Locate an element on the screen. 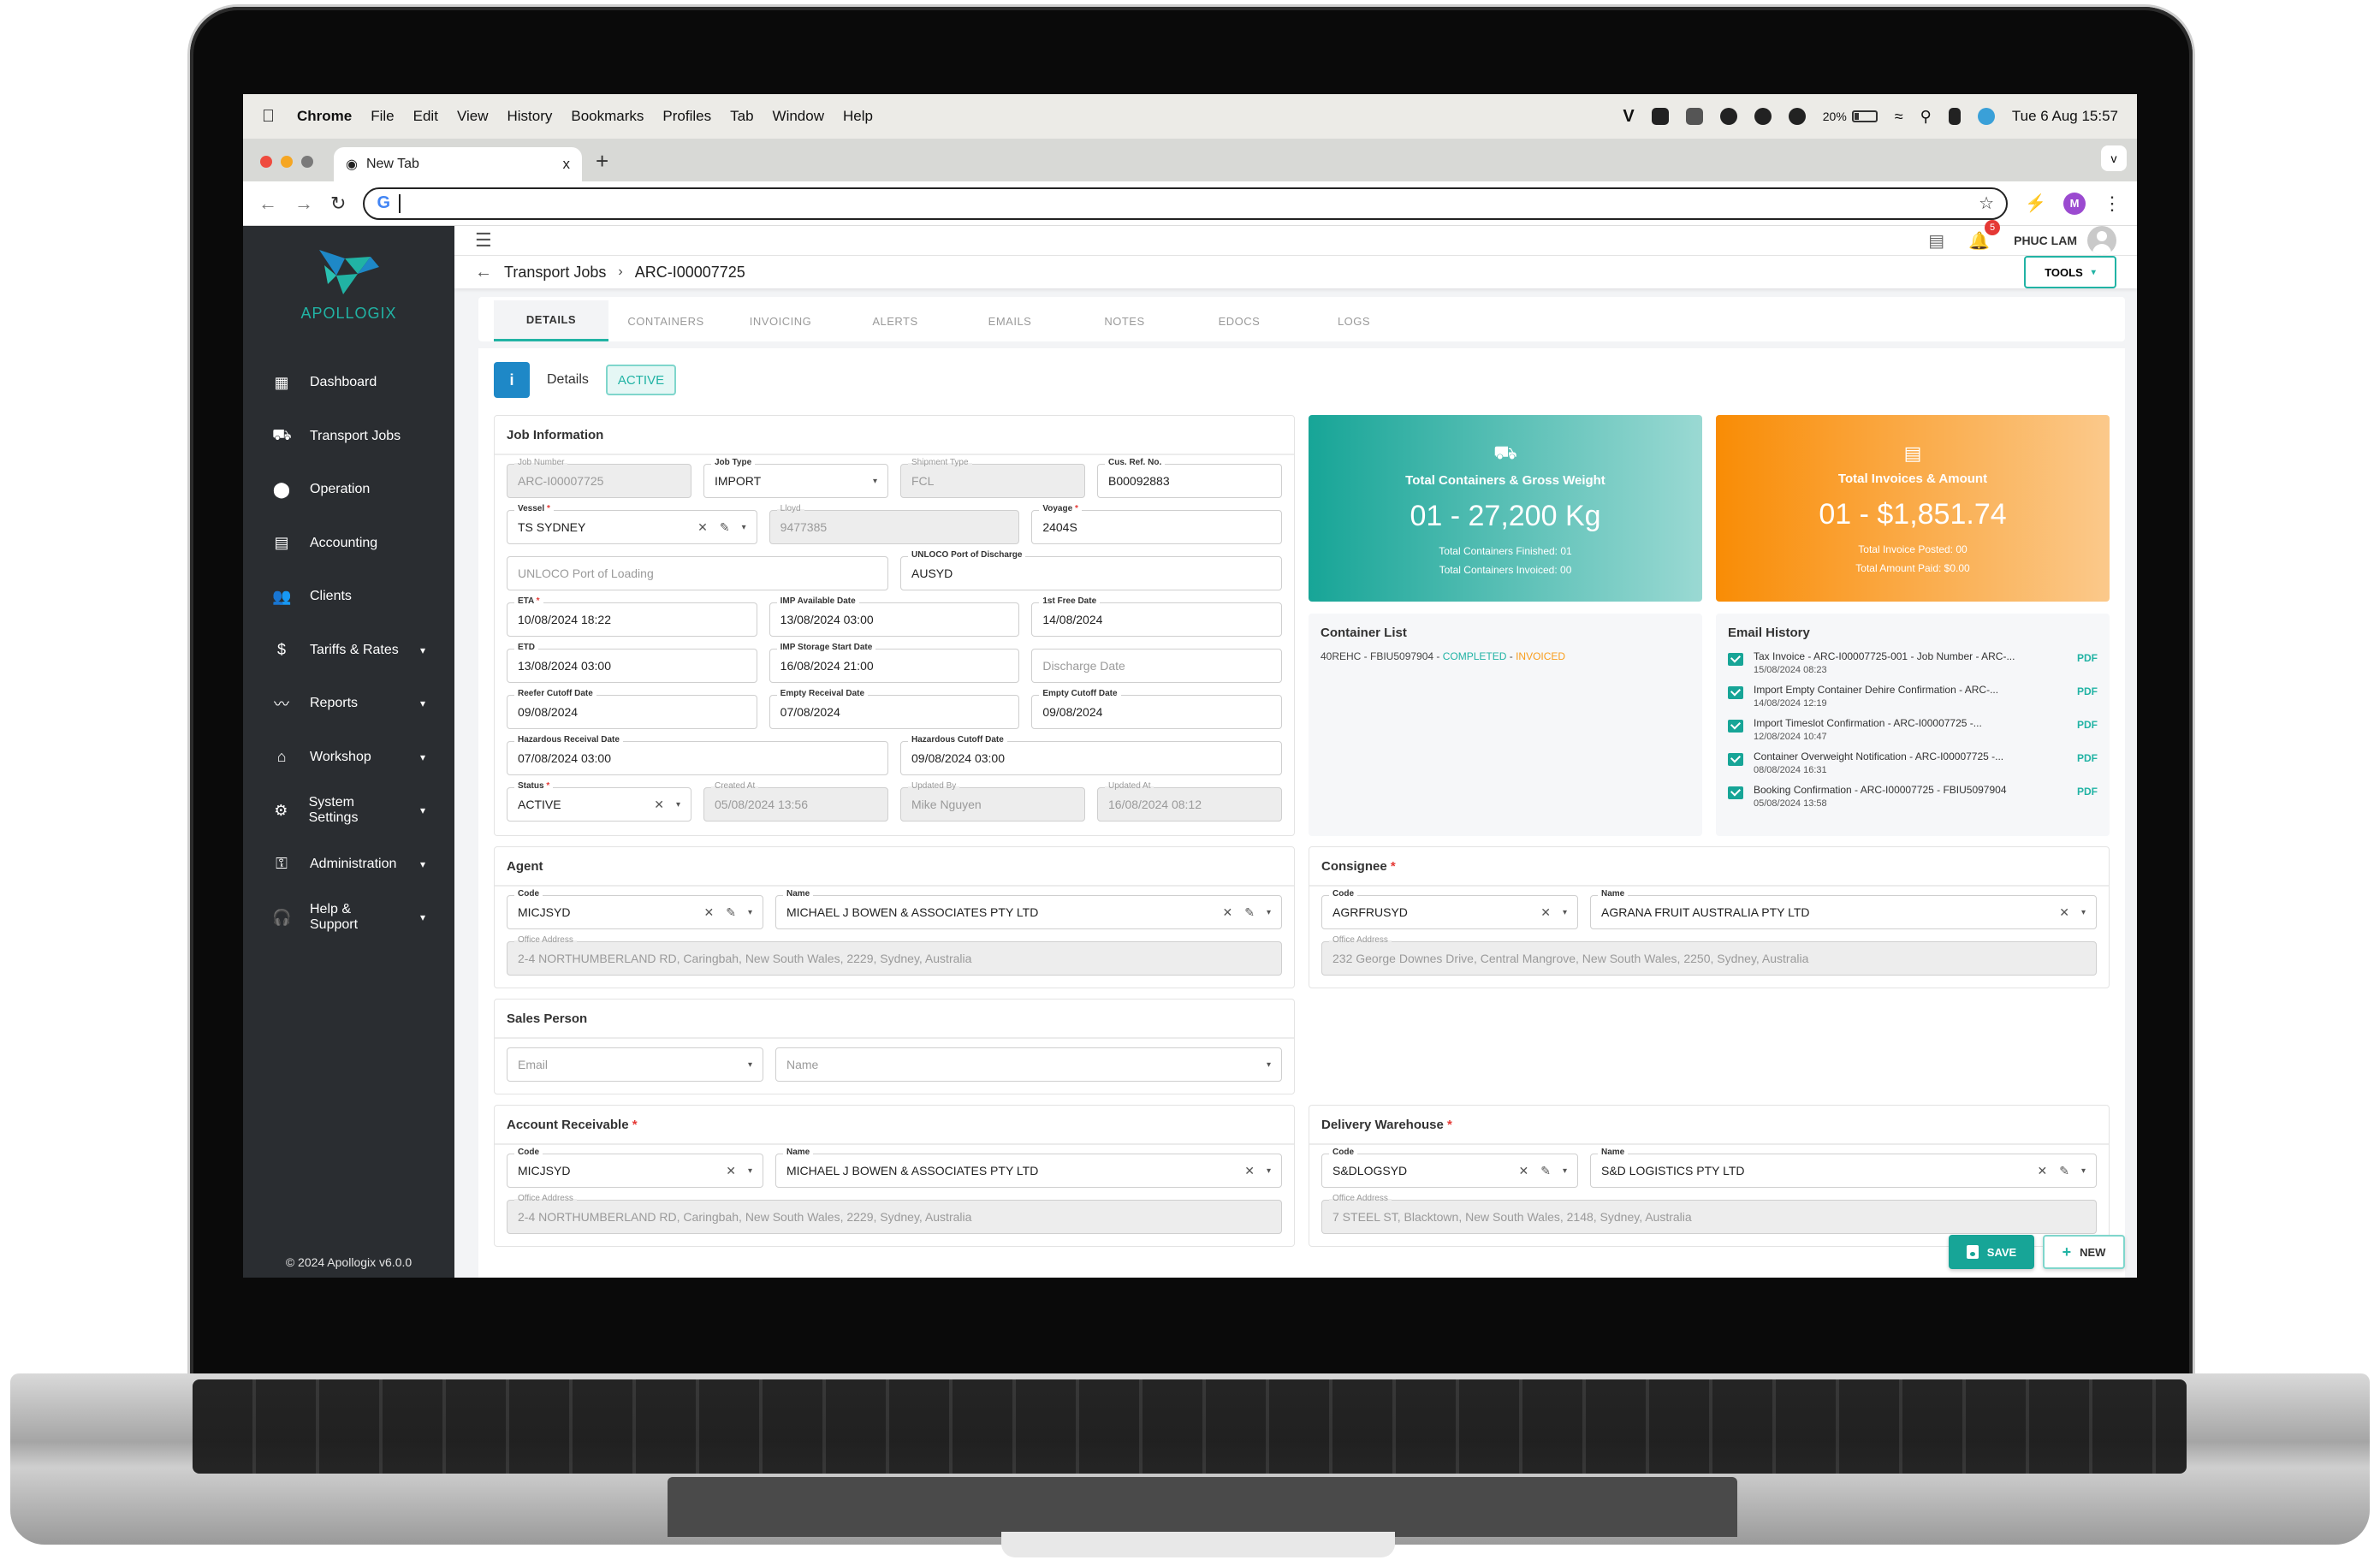 The width and height of the screenshot is (2380, 1566). close-window-button is located at coordinates (266, 162).